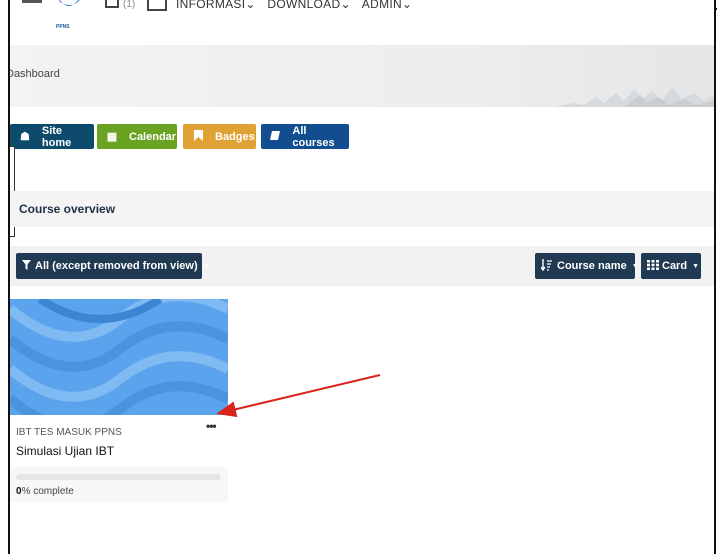  I want to click on logo-text: PPNS, so click(63, 27).